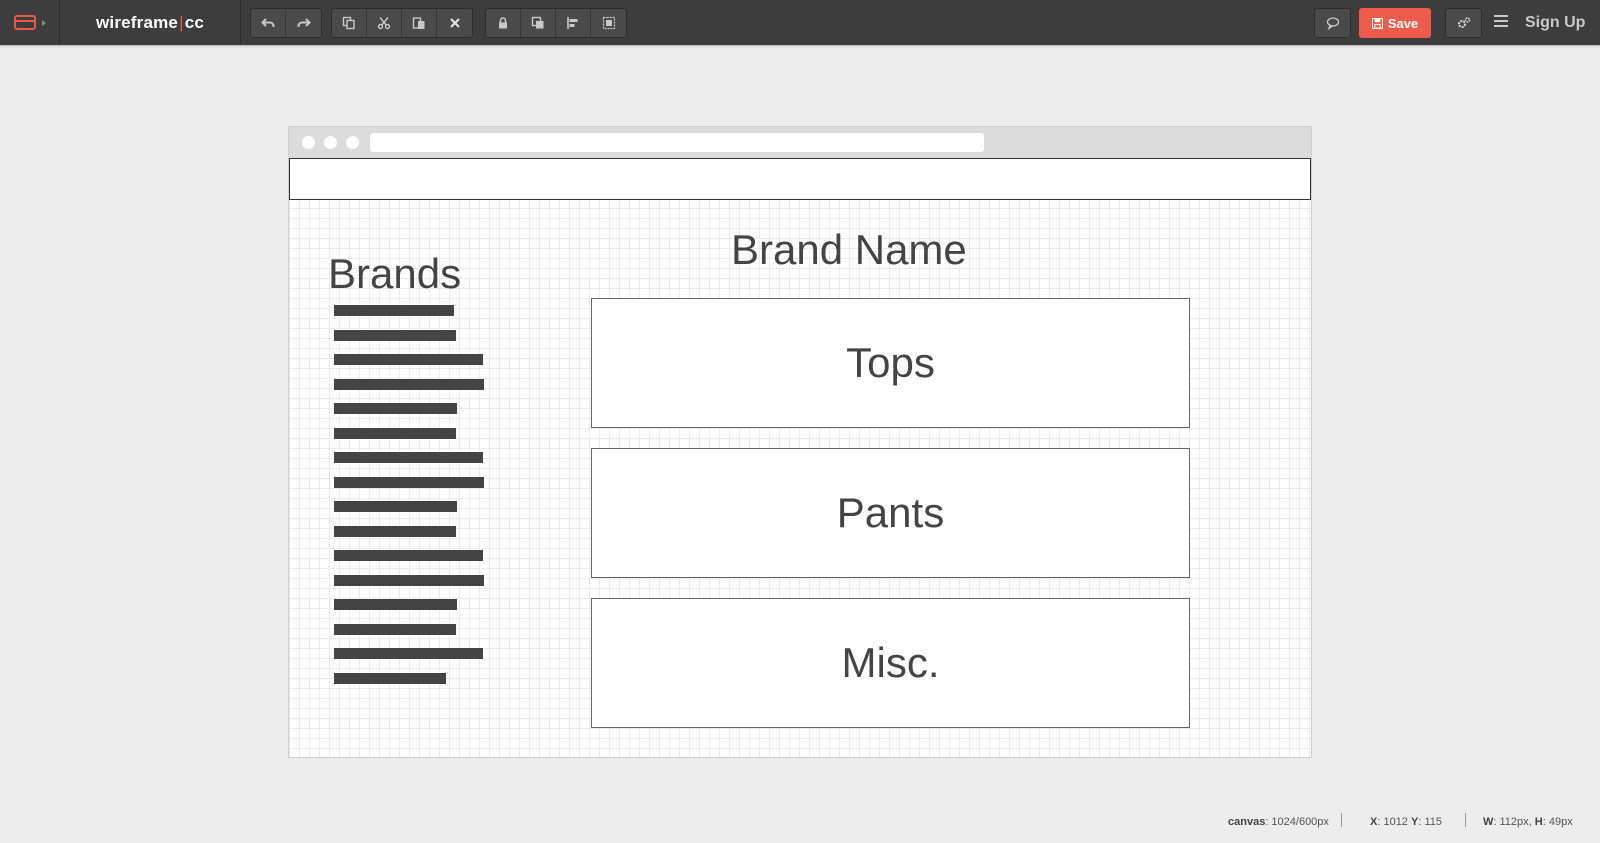 The height and width of the screenshot is (843, 1600). What do you see at coordinates (800, 179) in the screenshot?
I see `header-box` at bounding box center [800, 179].